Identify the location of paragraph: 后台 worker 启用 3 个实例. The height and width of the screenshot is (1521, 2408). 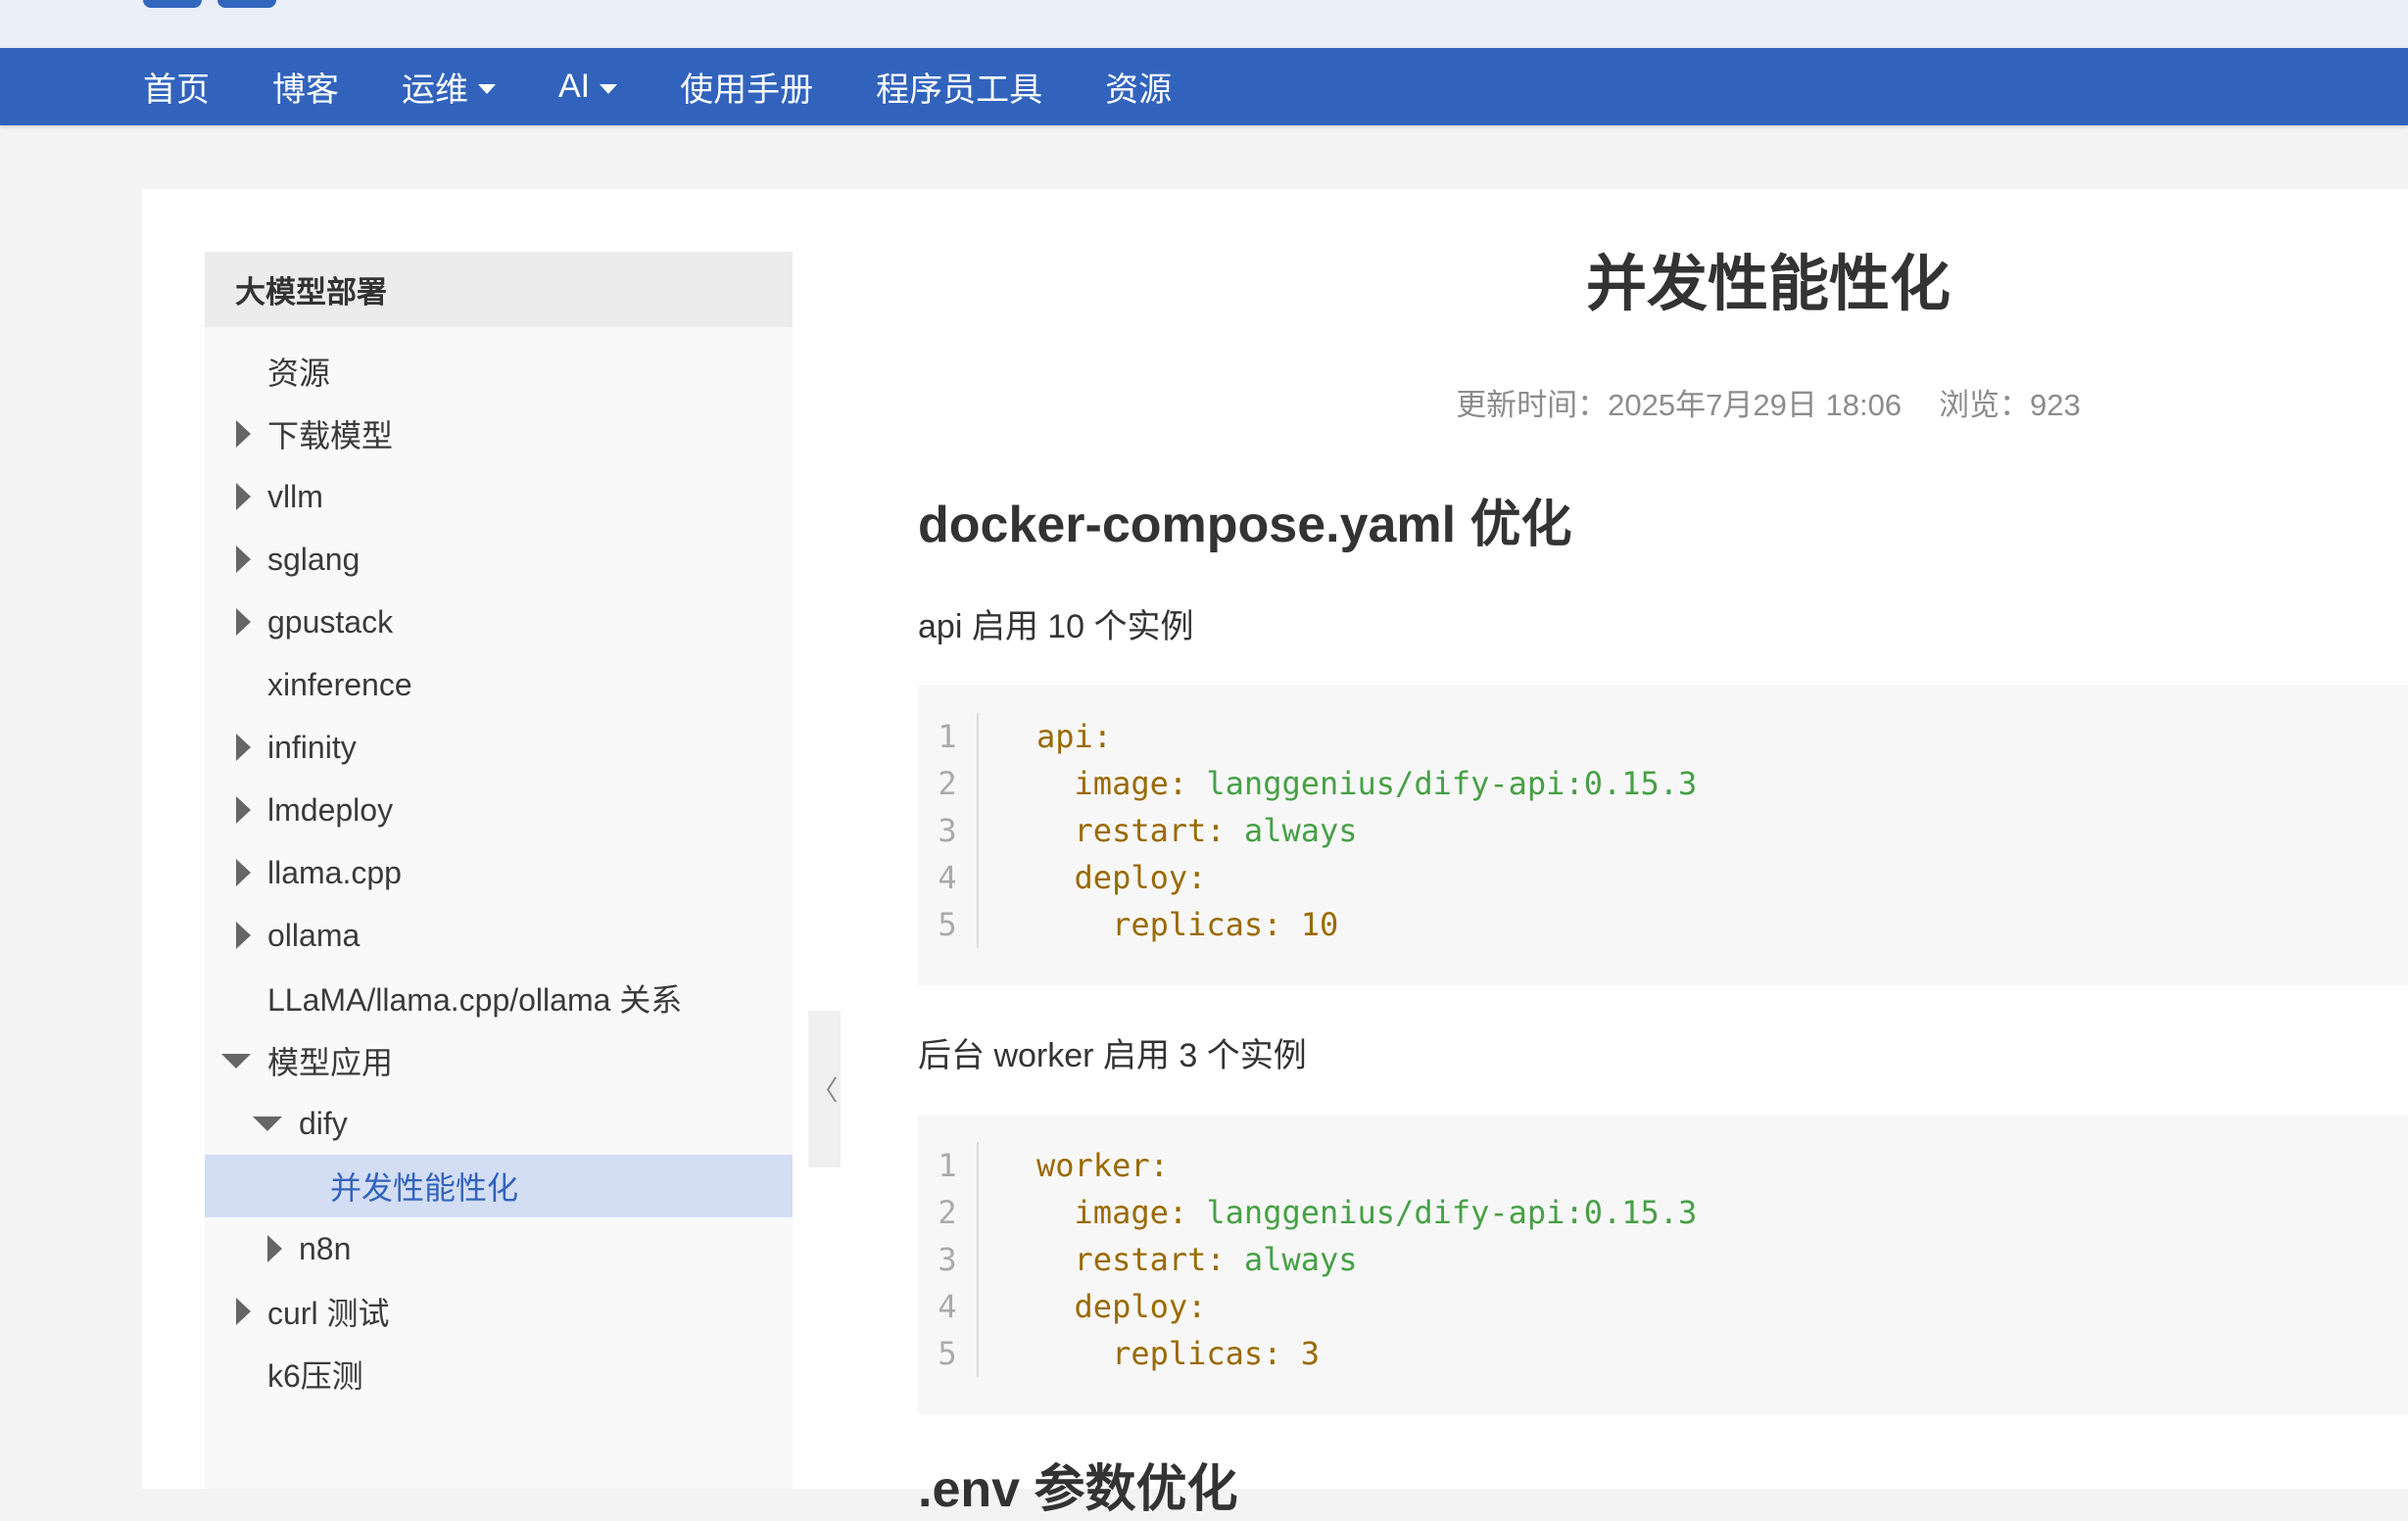
(1112, 1055).